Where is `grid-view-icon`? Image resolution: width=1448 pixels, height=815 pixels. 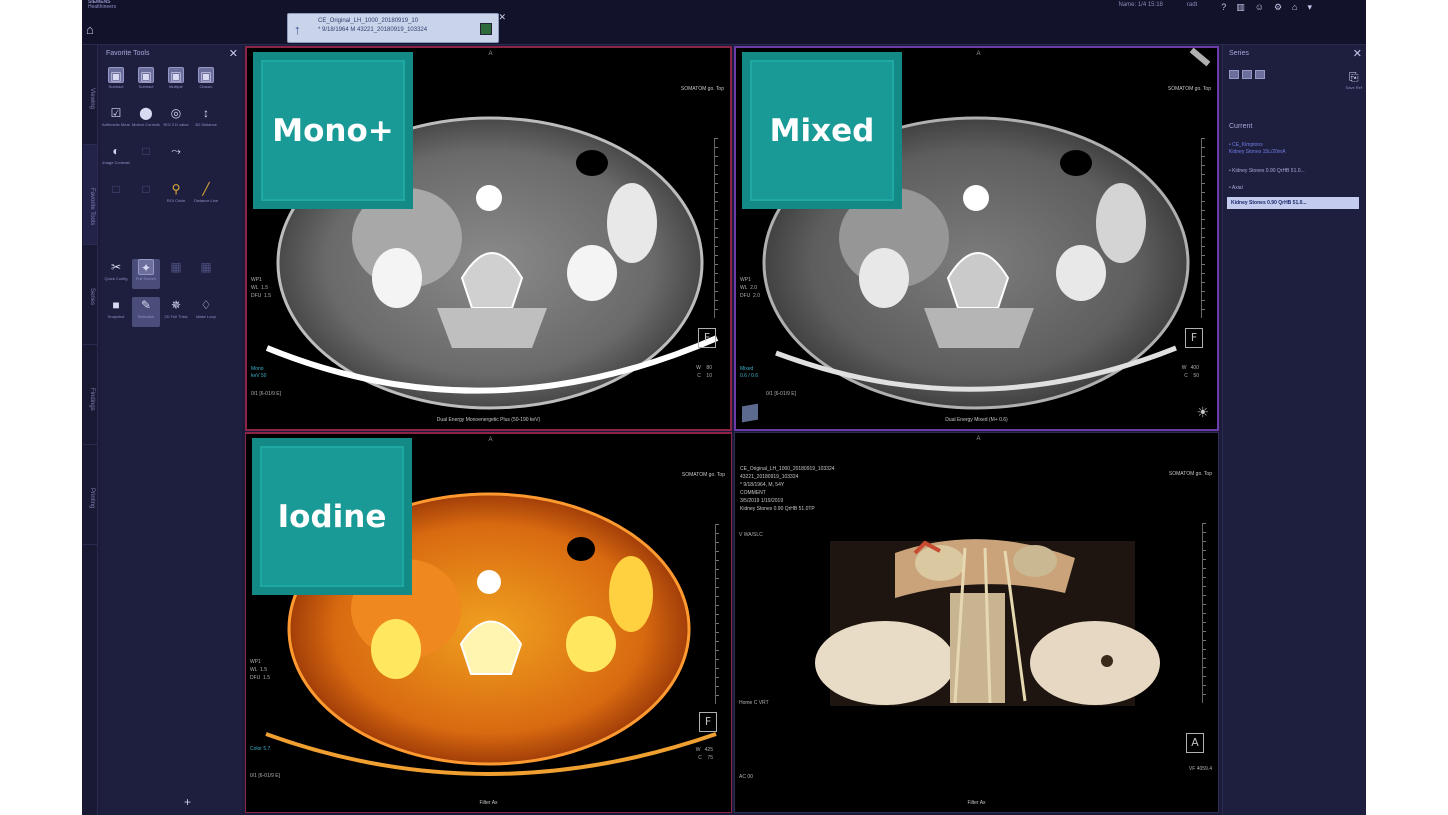
grid-view-icon is located at coordinates (1234, 74).